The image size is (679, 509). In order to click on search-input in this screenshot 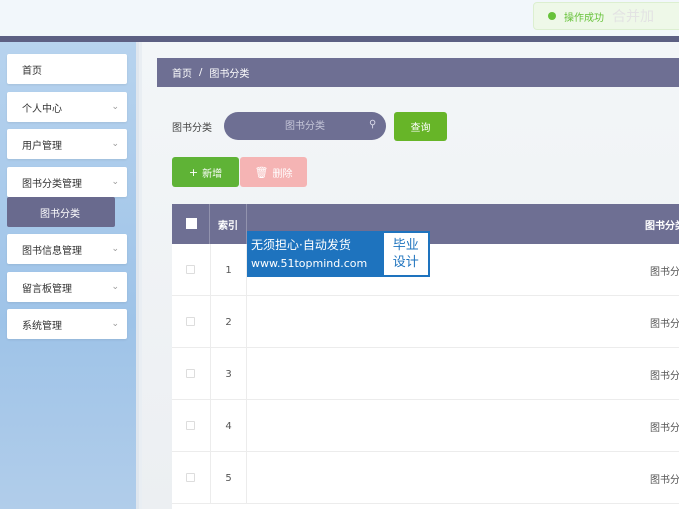, I will do `click(305, 126)`.